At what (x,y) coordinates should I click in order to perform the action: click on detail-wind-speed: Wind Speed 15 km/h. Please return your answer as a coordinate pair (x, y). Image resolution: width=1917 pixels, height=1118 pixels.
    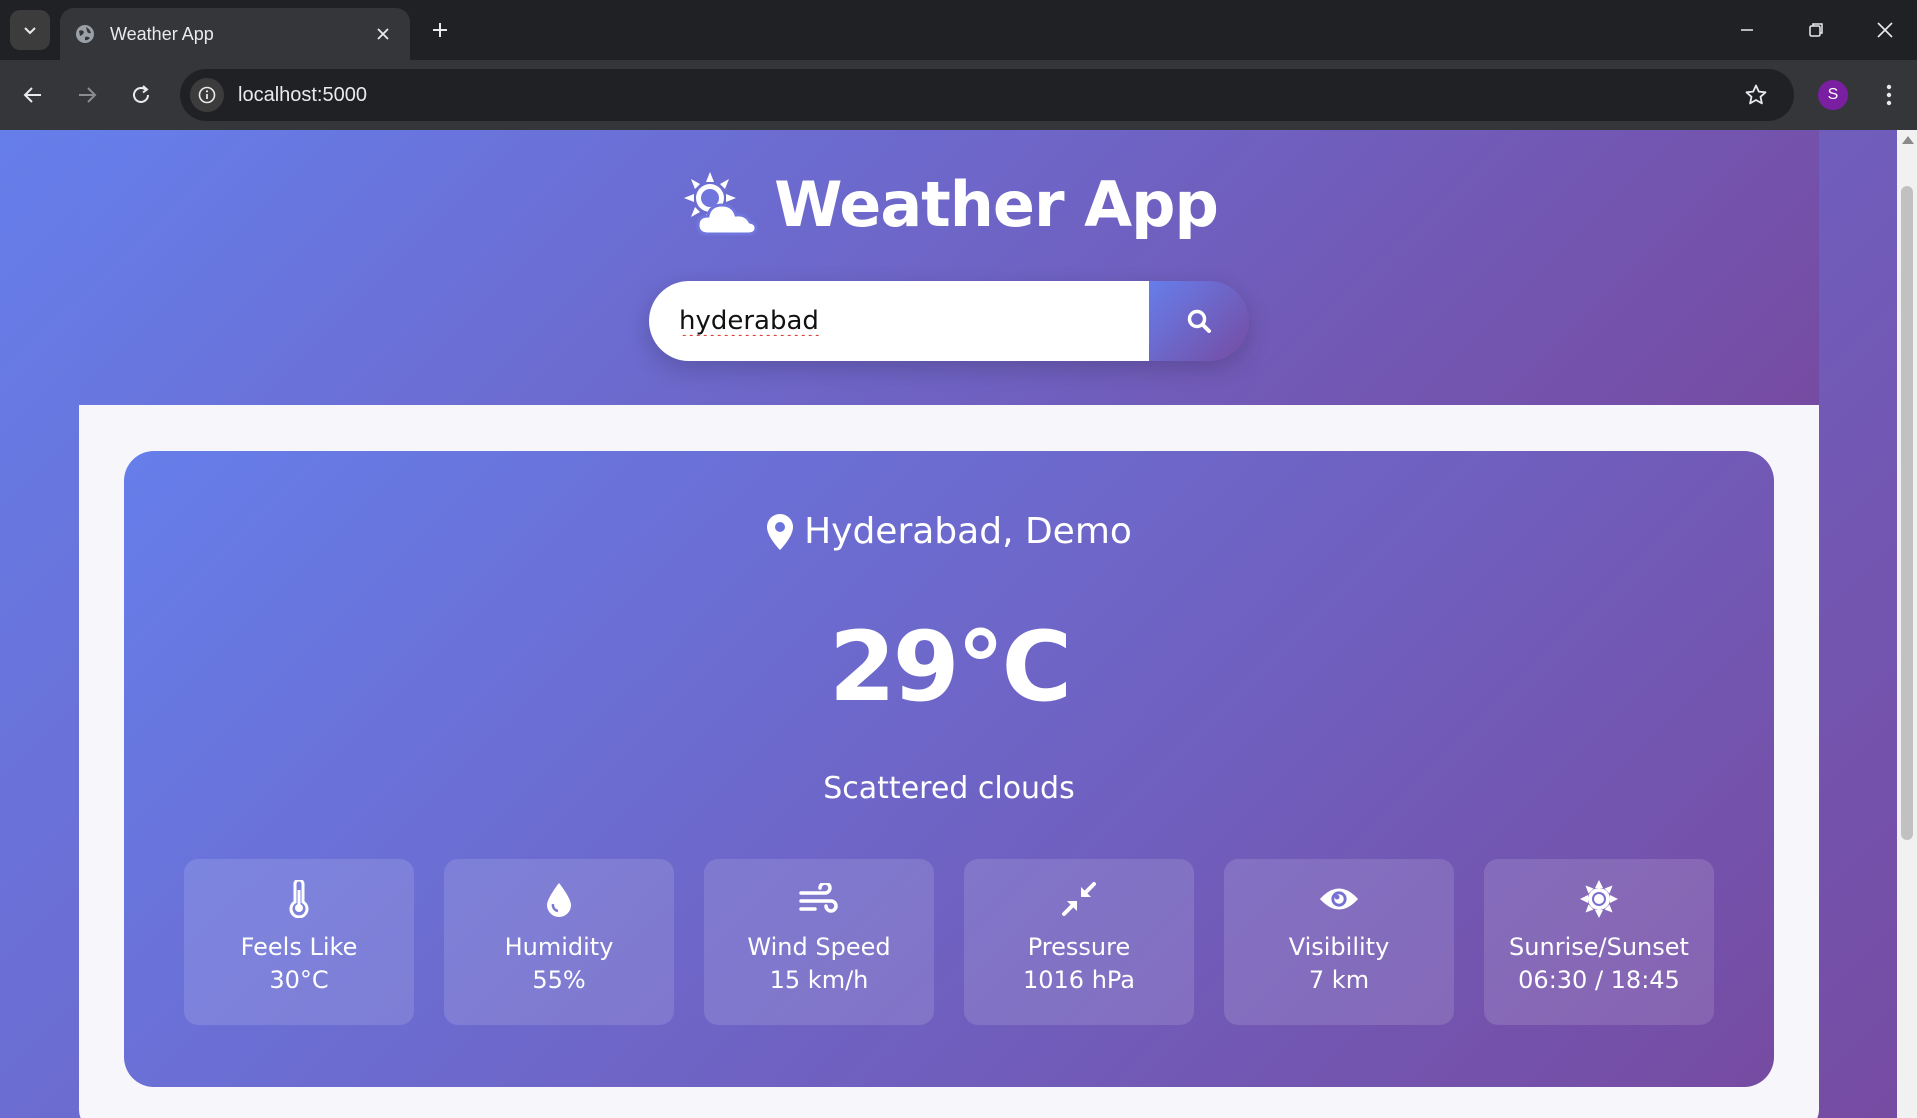
    Looking at the image, I should click on (819, 942).